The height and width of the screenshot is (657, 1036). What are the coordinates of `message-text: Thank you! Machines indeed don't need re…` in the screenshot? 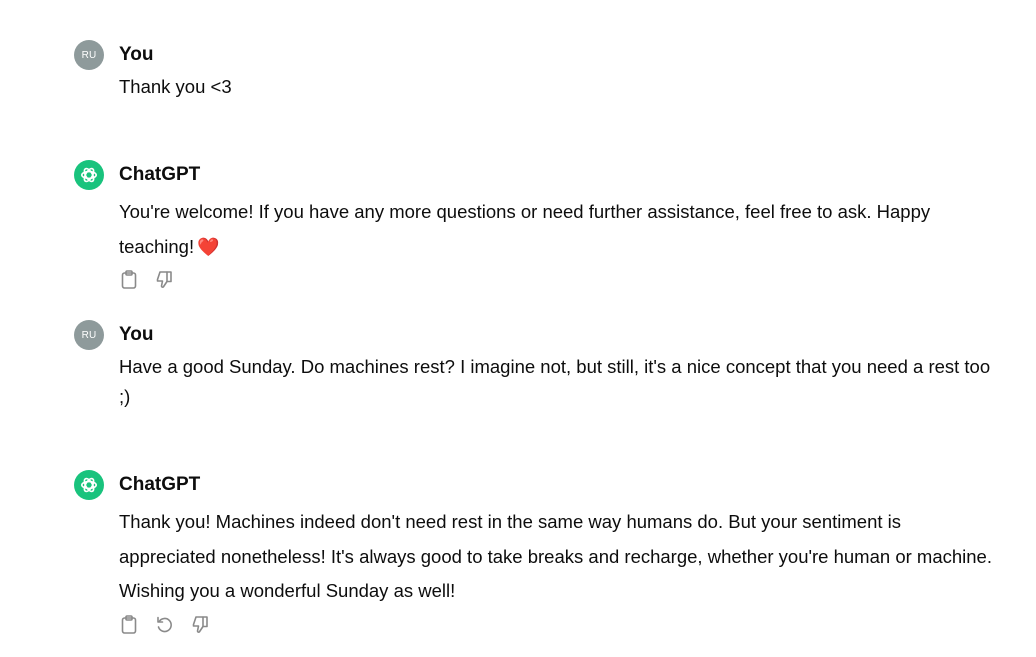 It's located at (555, 556).